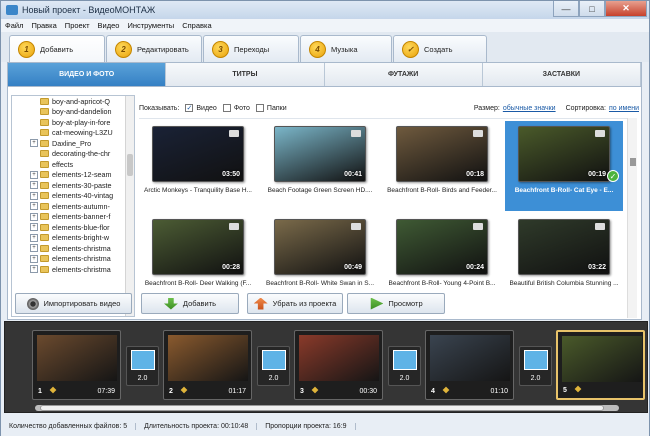 The width and height of the screenshot is (650, 436). Describe the element at coordinates (320, 154) in the screenshot. I see `media-thumbnail: 00:41` at that location.